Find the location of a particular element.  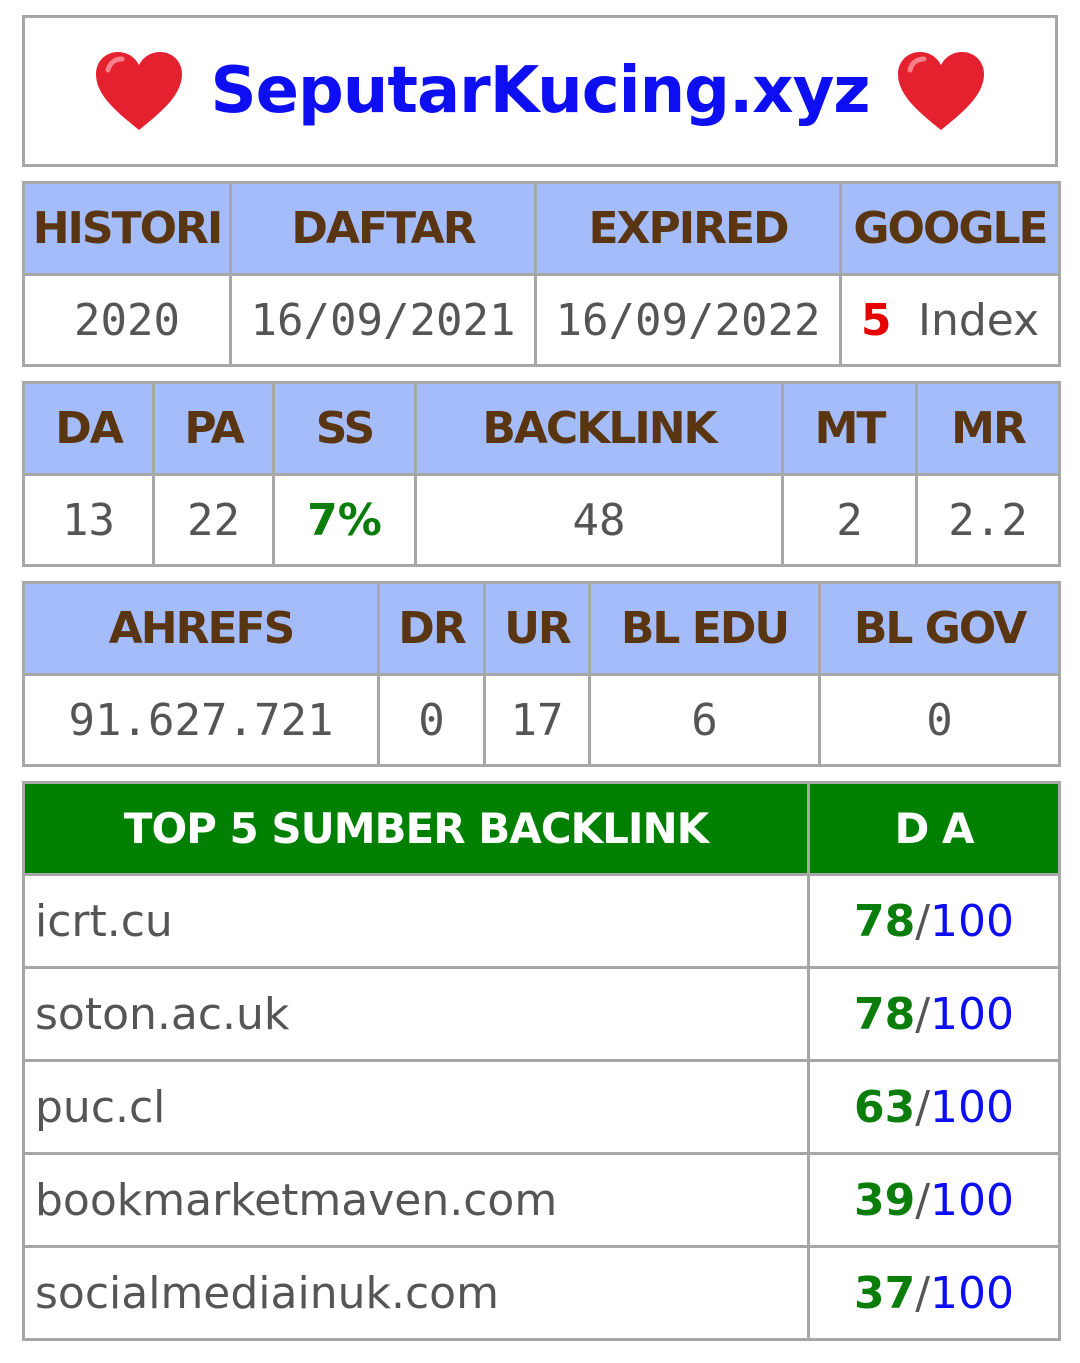

header-ahrefs: AHREFS is located at coordinates (201, 628).